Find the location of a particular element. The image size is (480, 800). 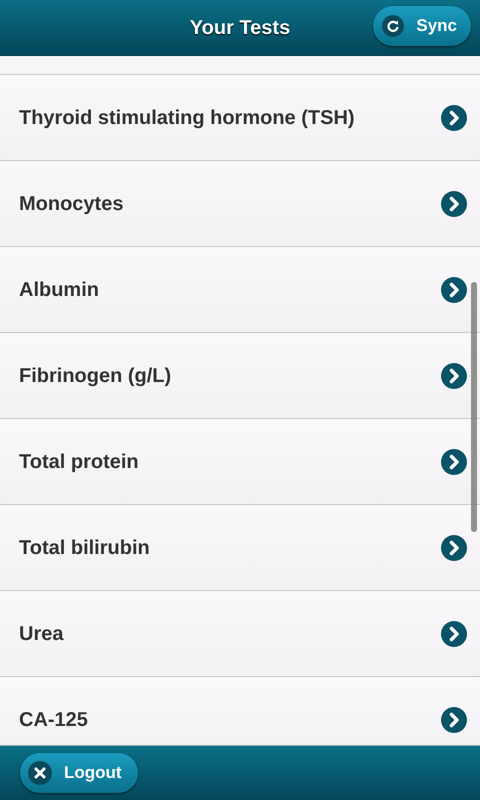

logout-button: Logout is located at coordinates (79, 773).